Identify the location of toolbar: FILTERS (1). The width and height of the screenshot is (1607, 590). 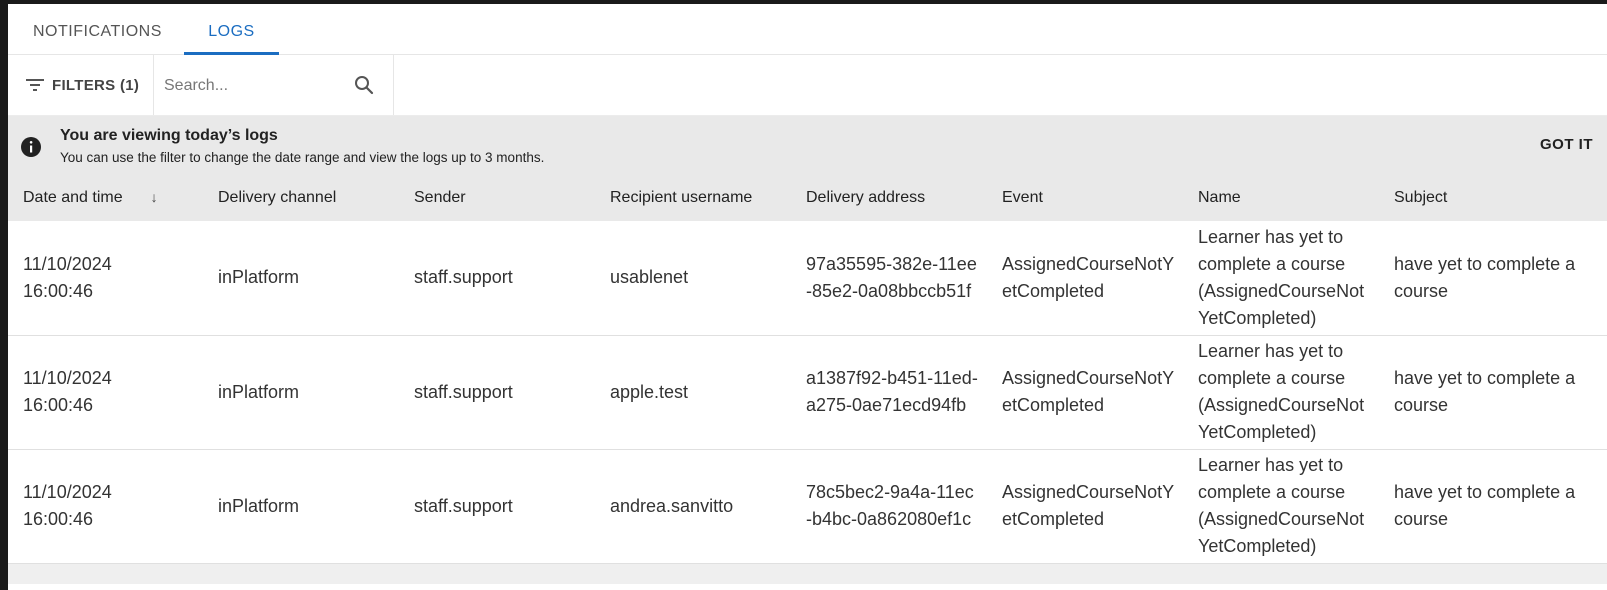
(807, 85).